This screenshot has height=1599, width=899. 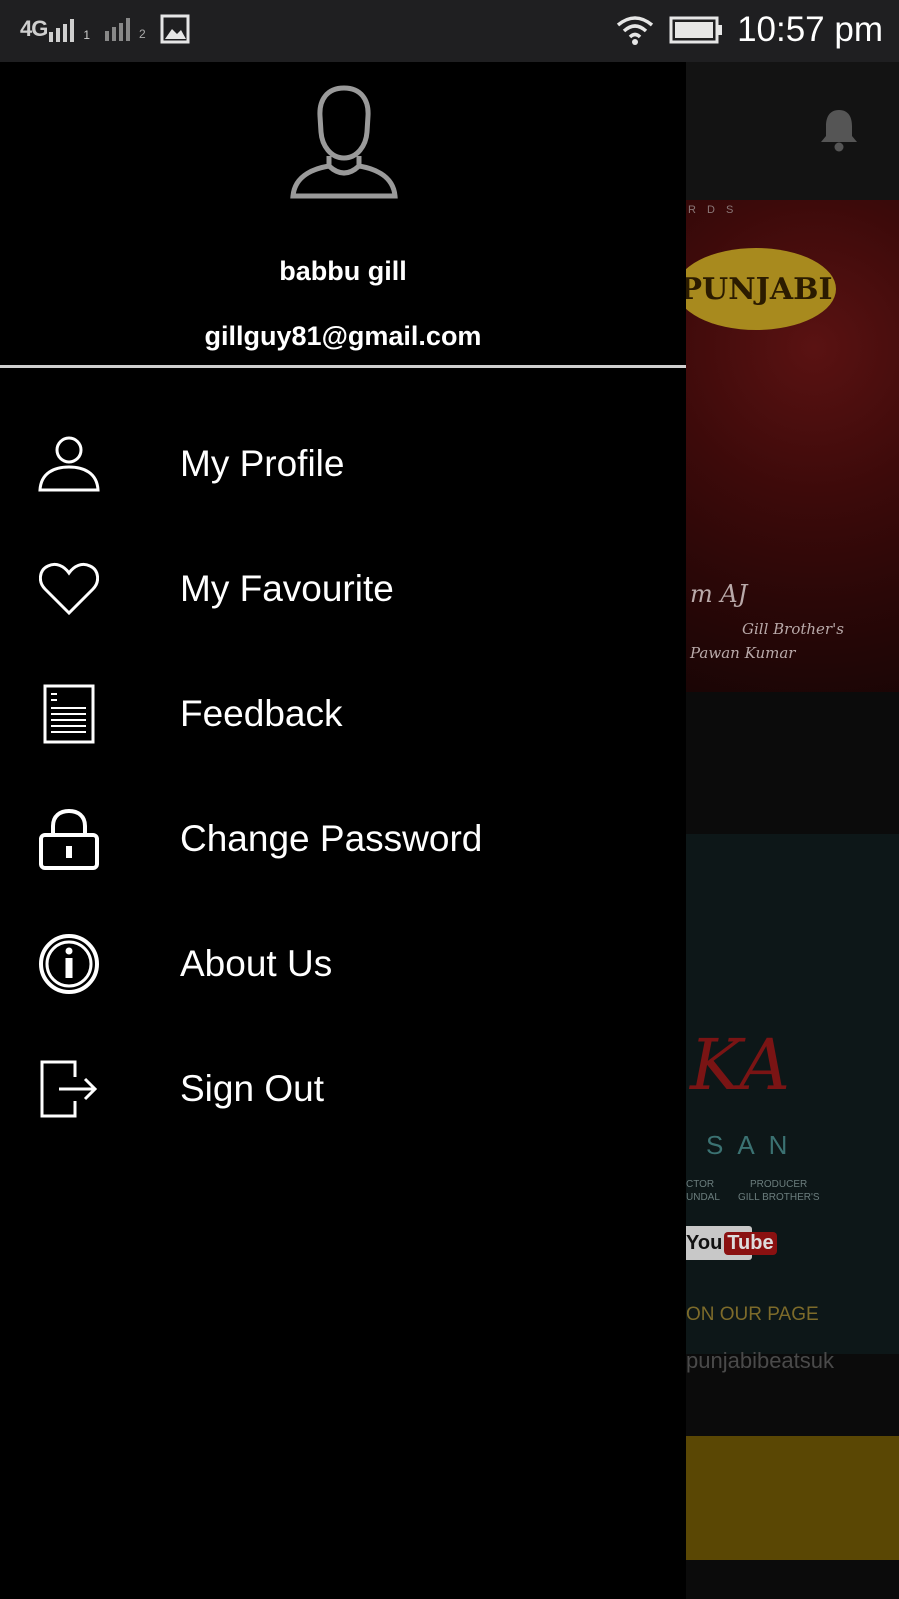 I want to click on sim2-signal: 2, so click(x=125, y=29).